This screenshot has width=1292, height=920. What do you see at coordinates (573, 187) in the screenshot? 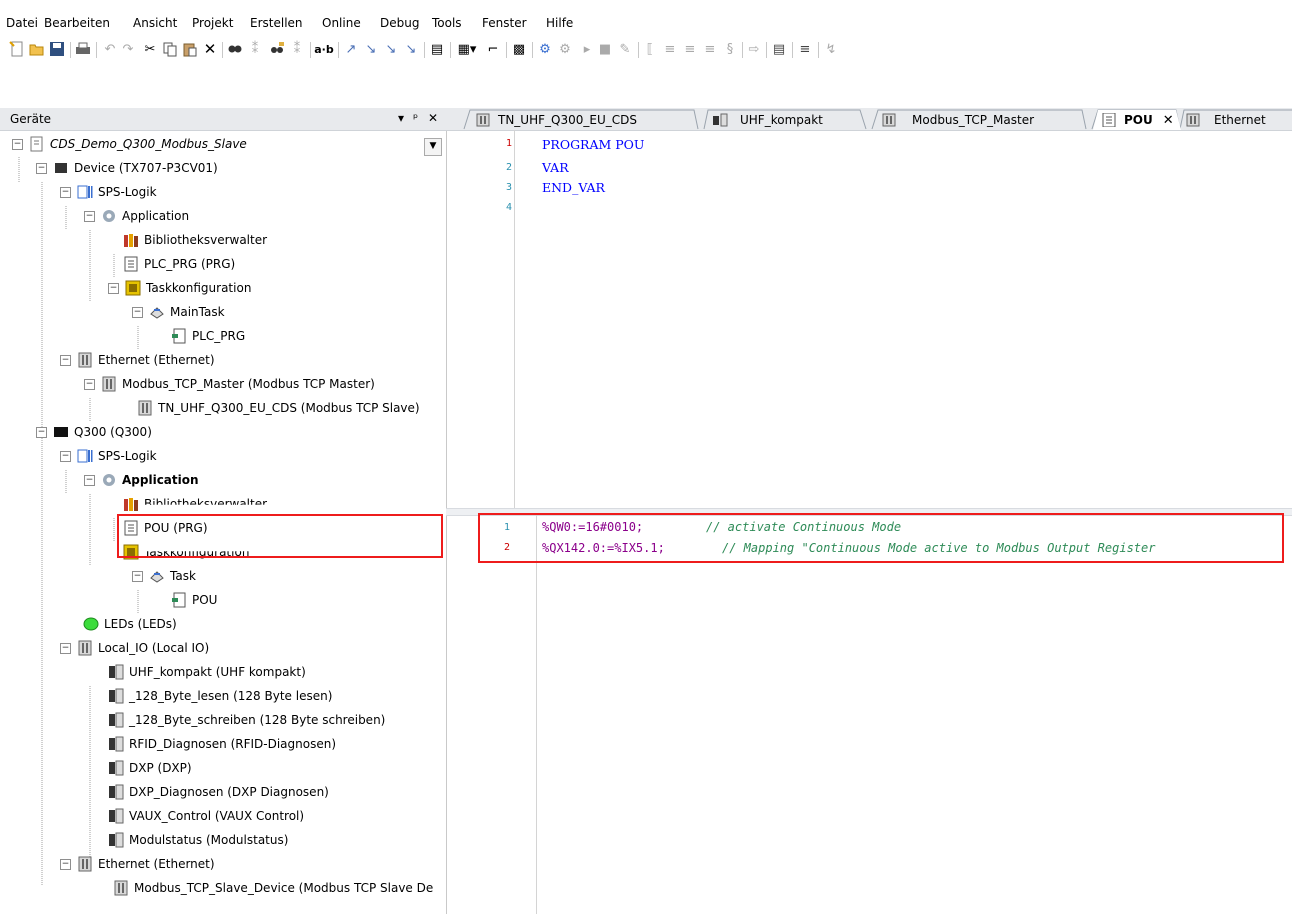
I see `code-line: END_VAR` at bounding box center [573, 187].